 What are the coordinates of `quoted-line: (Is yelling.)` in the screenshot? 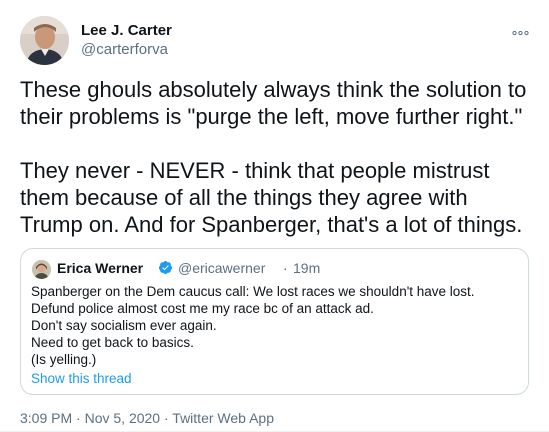 It's located at (64, 359).